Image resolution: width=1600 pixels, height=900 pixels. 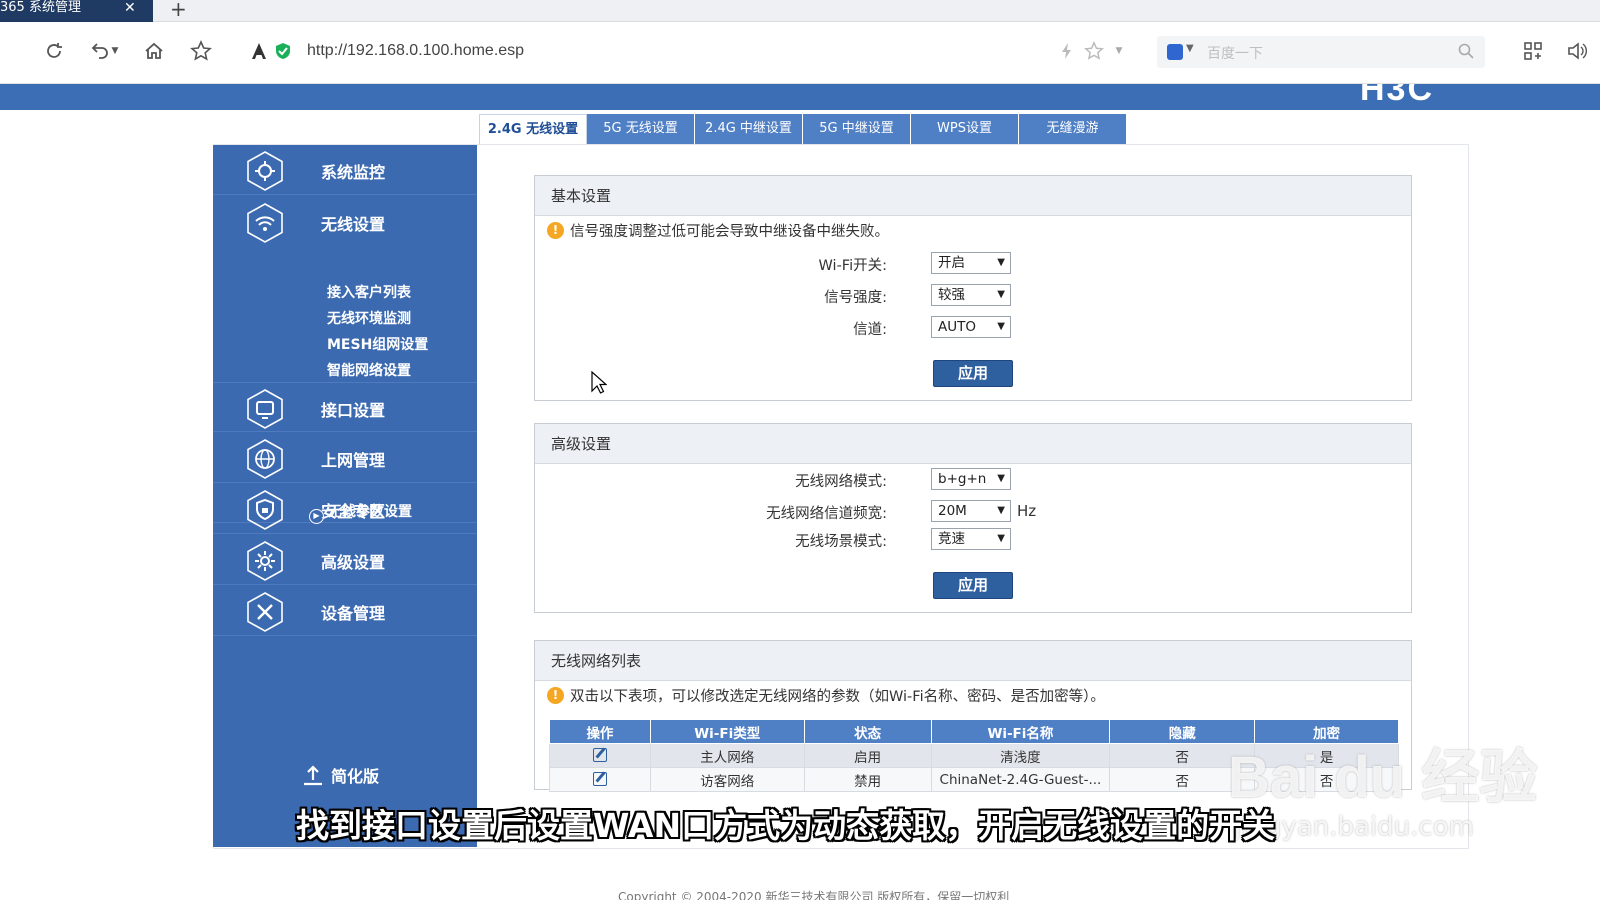 I want to click on panel-title: 无线网络列表, so click(x=973, y=661).